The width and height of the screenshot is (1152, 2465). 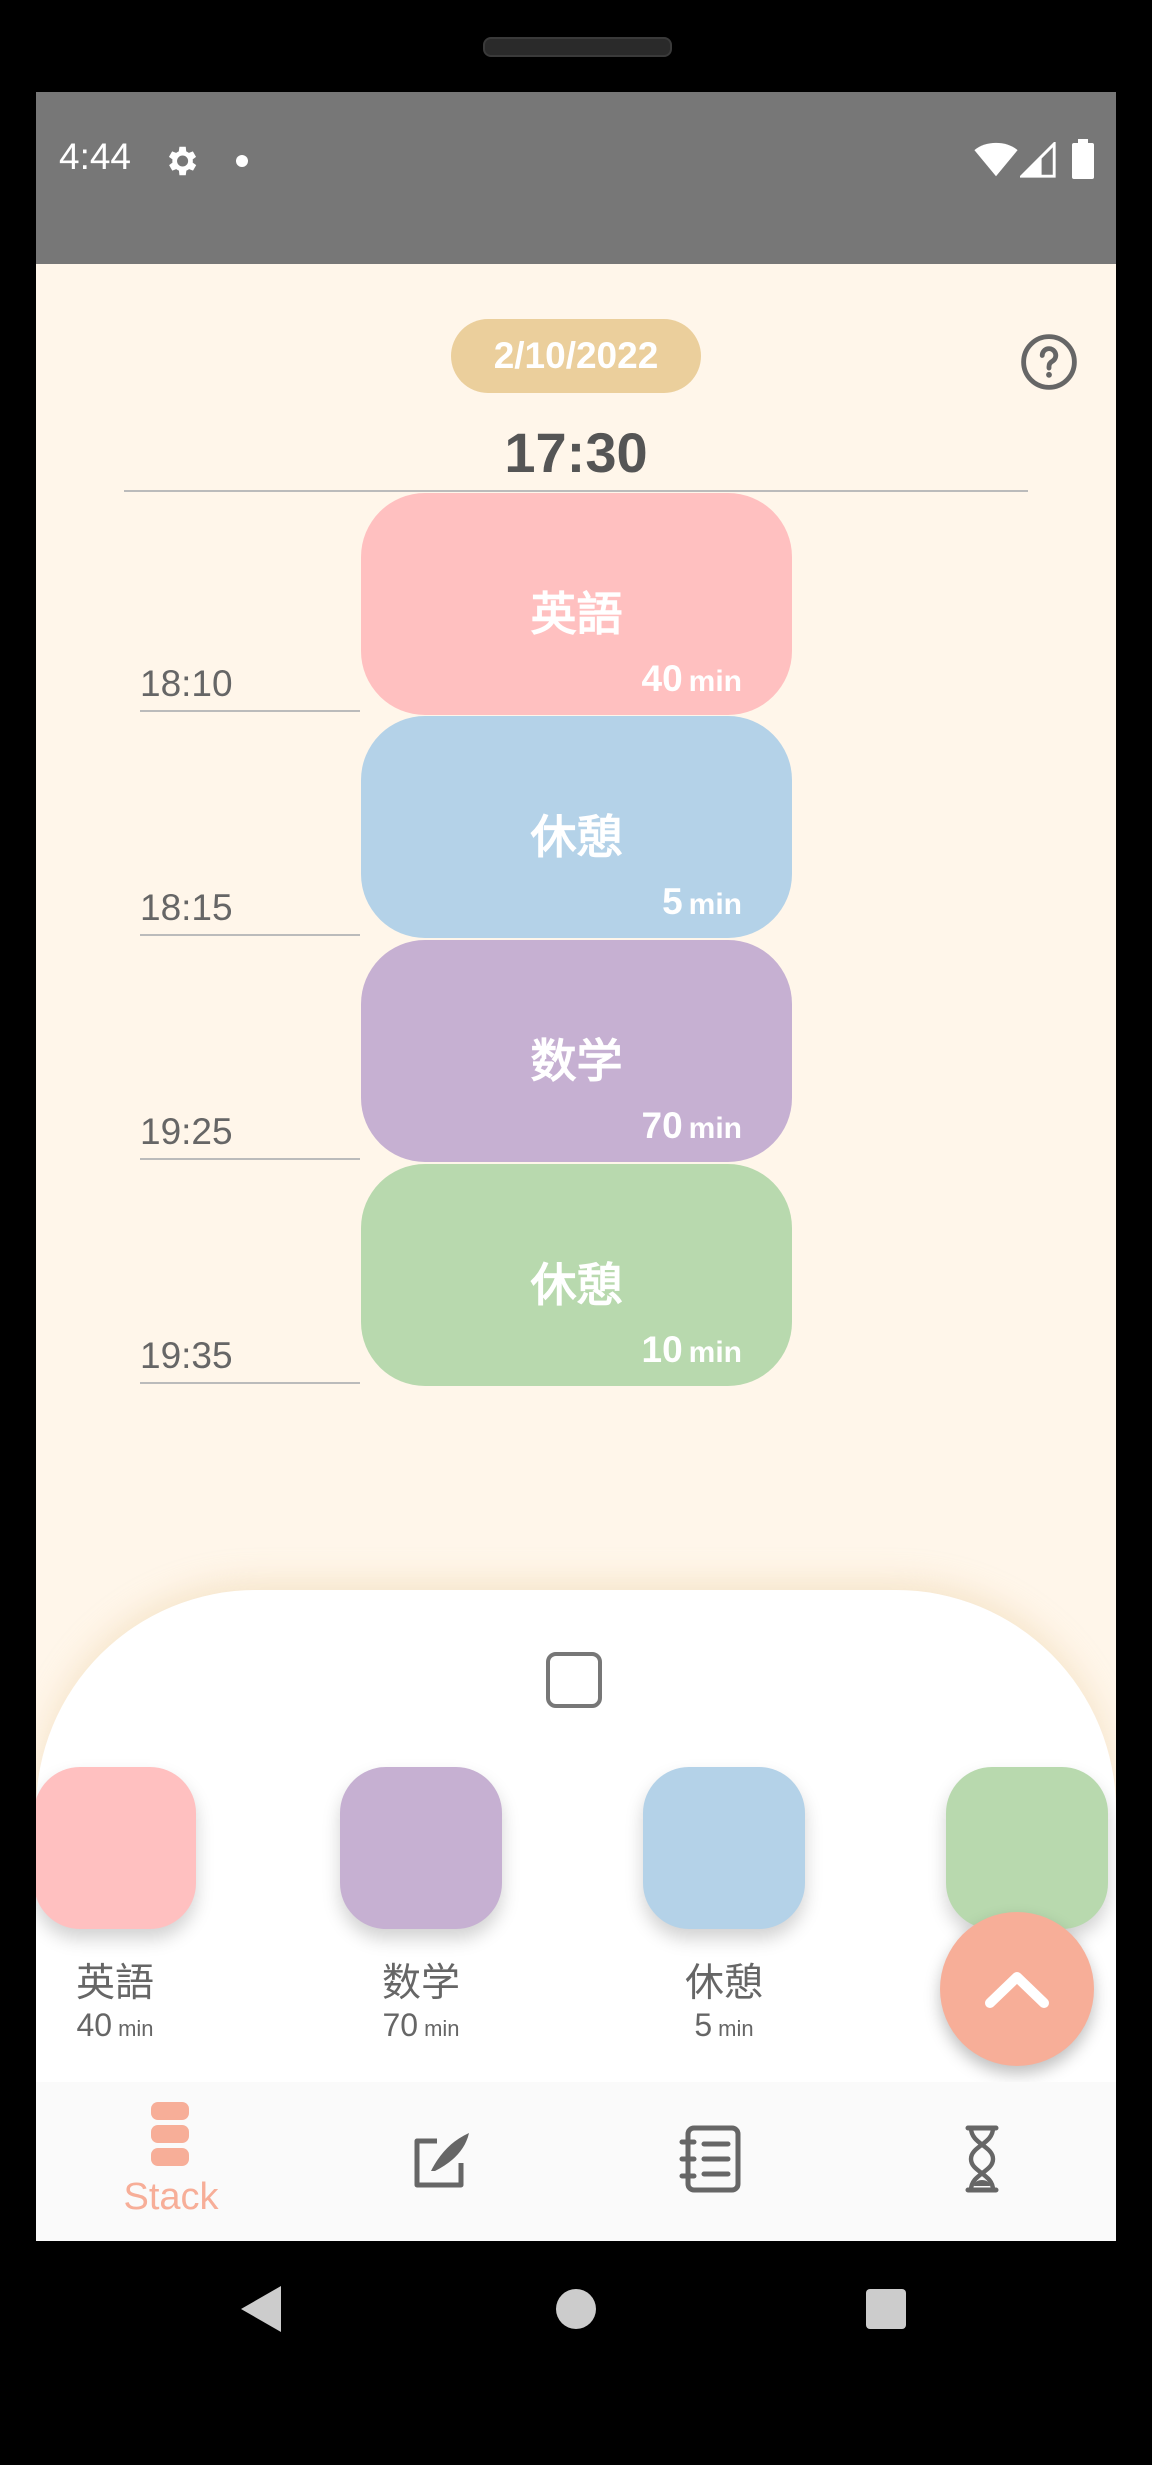 What do you see at coordinates (261, 2309) in the screenshot?
I see `back-icon` at bounding box center [261, 2309].